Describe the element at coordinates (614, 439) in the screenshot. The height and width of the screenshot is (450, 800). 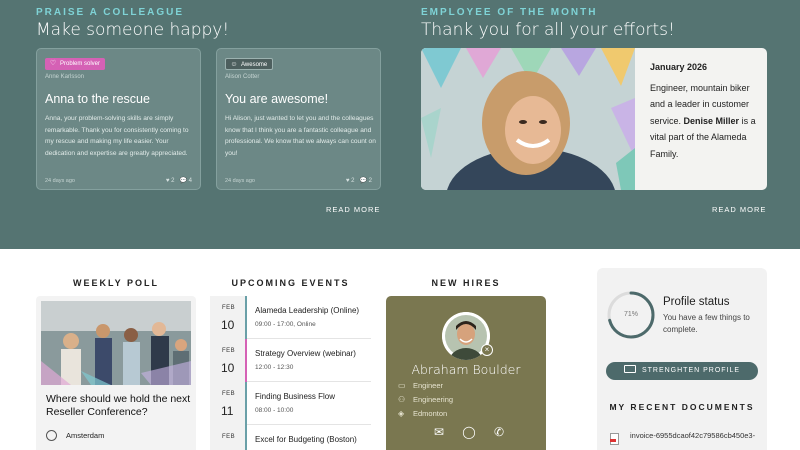
I see `pdf-file-icon` at that location.